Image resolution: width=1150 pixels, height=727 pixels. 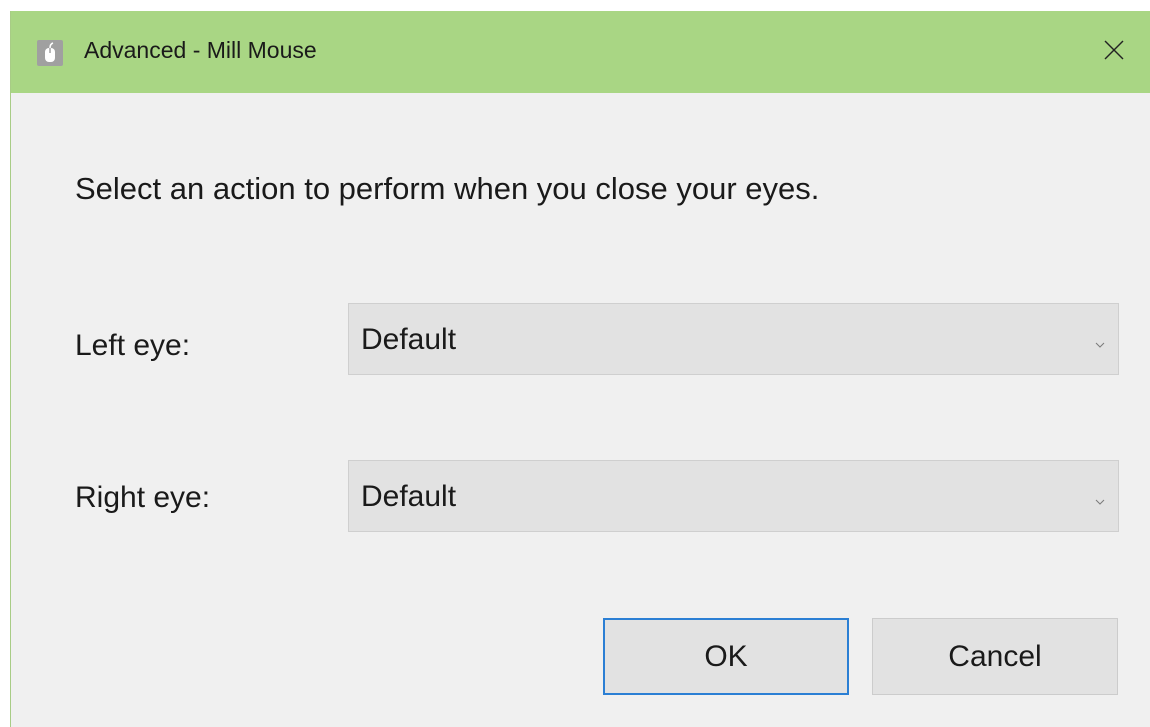 I want to click on close-button, so click(x=1113, y=52).